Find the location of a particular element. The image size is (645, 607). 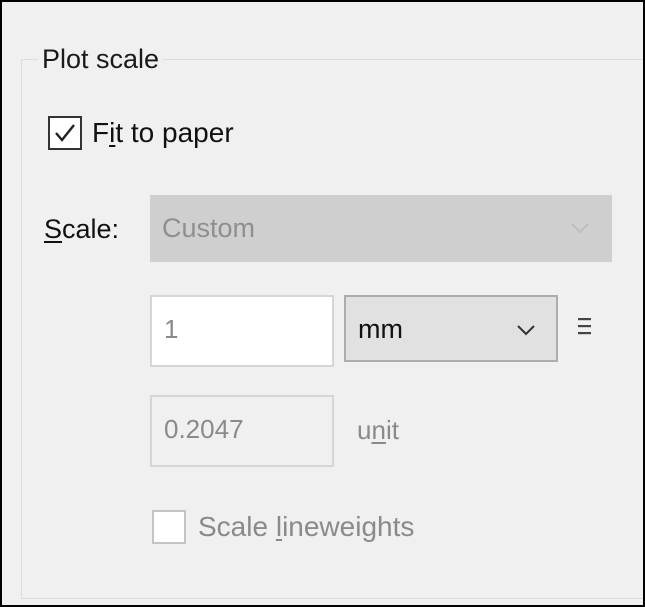

scale-select-value: Custom is located at coordinates (209, 228).